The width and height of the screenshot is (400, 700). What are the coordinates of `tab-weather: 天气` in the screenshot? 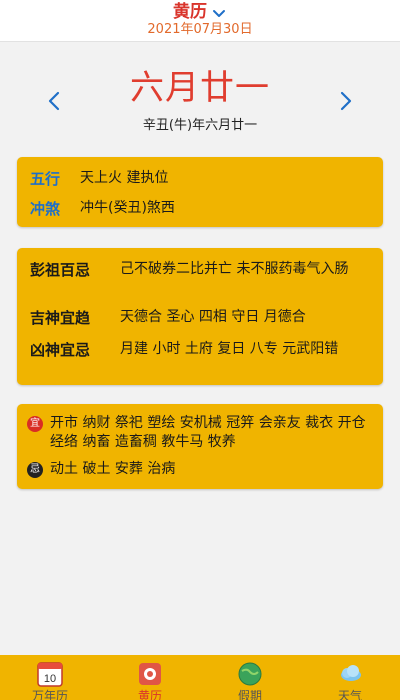 It's located at (350, 677).